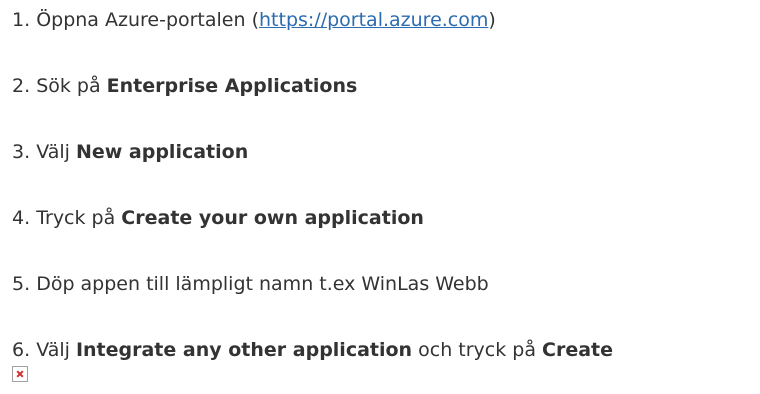  I want to click on step-bold-text: Create your own application, so click(272, 218).